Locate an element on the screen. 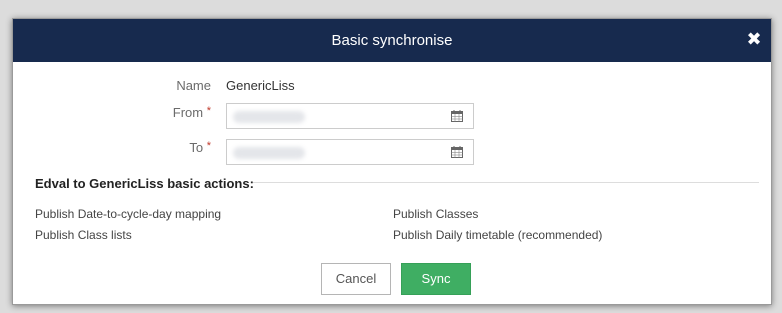 This screenshot has height=313, width=782. from-date-field is located at coordinates (350, 116).